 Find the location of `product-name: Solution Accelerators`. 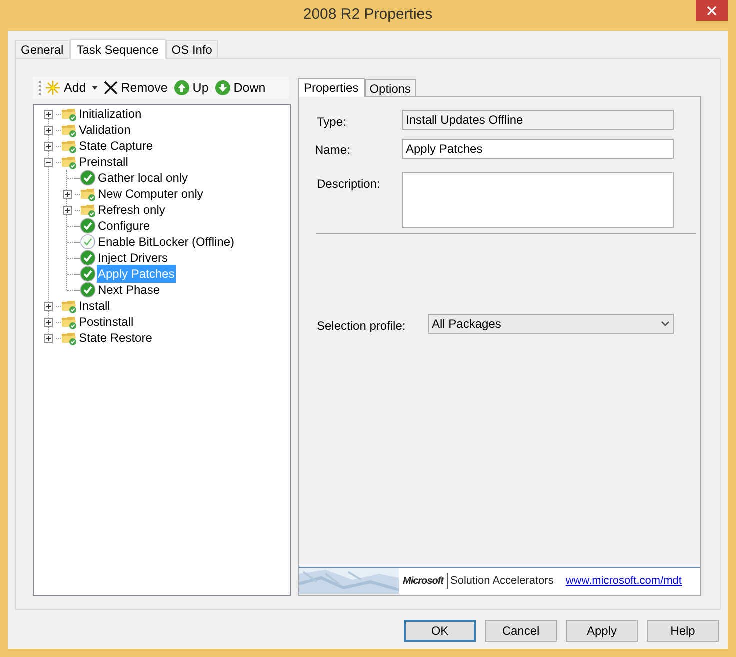

product-name: Solution Accelerators is located at coordinates (500, 581).